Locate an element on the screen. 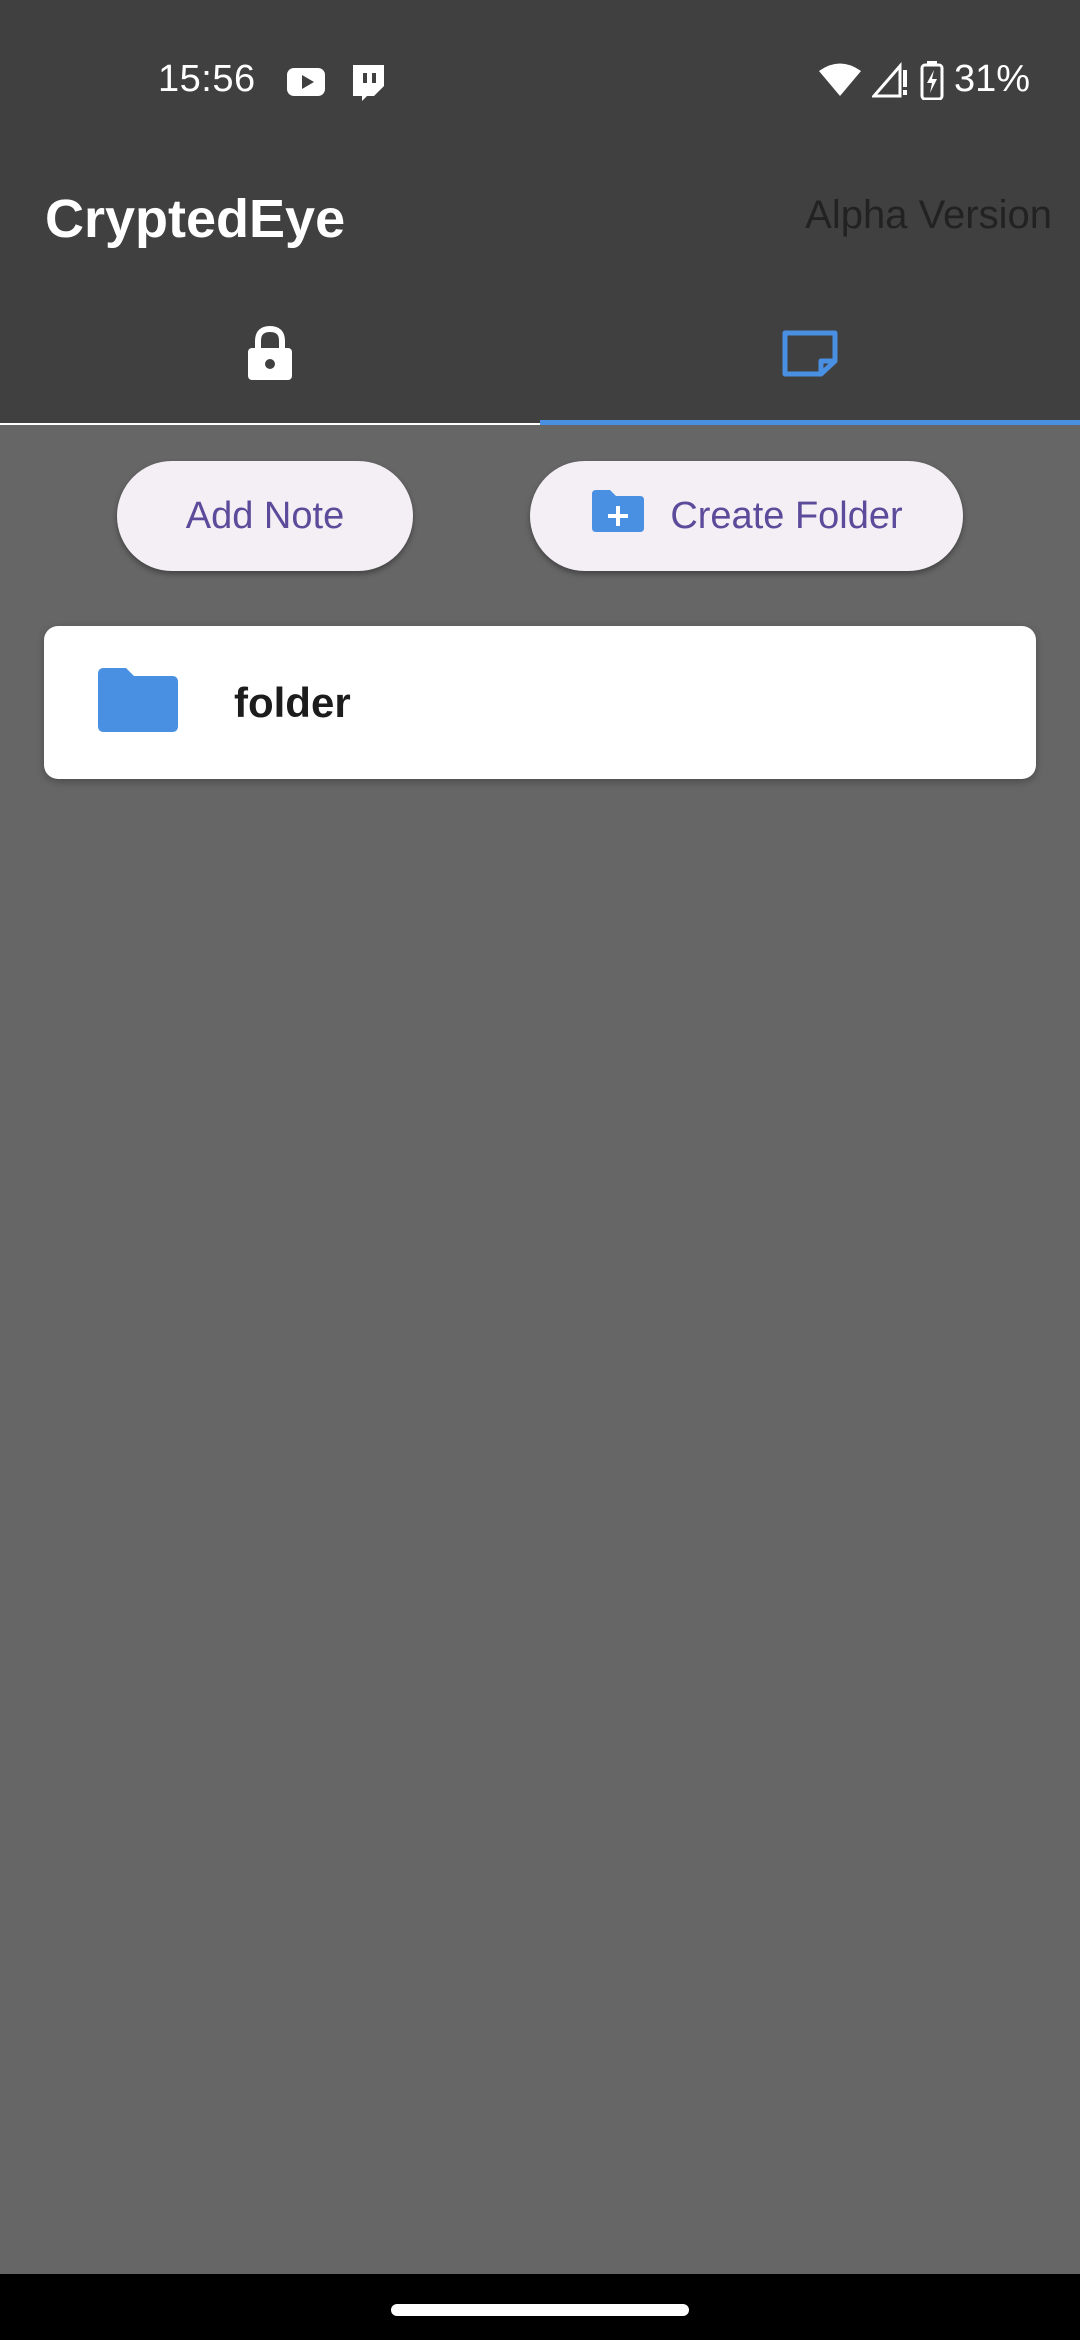 This screenshot has width=1080, height=2340. folder-name: folder is located at coordinates (292, 702).